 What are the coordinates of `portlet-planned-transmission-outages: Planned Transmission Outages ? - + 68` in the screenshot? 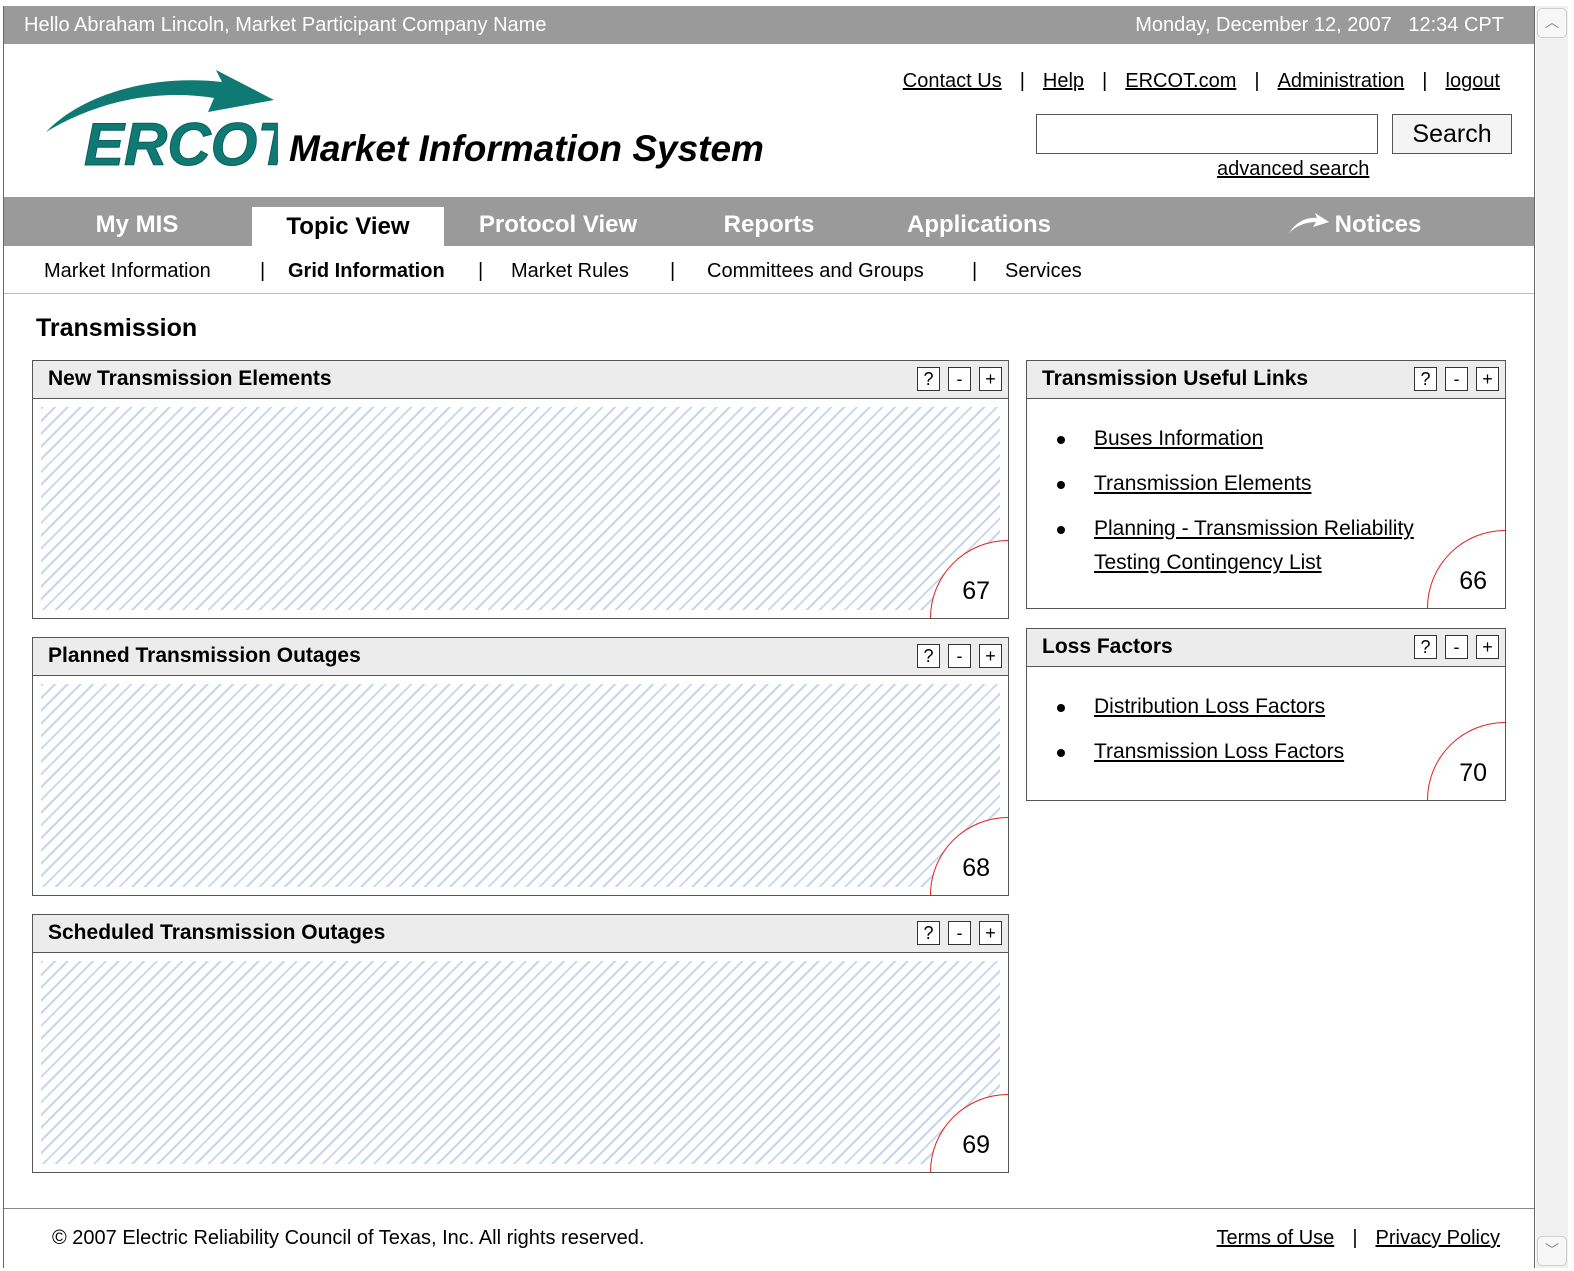 It's located at (520, 766).